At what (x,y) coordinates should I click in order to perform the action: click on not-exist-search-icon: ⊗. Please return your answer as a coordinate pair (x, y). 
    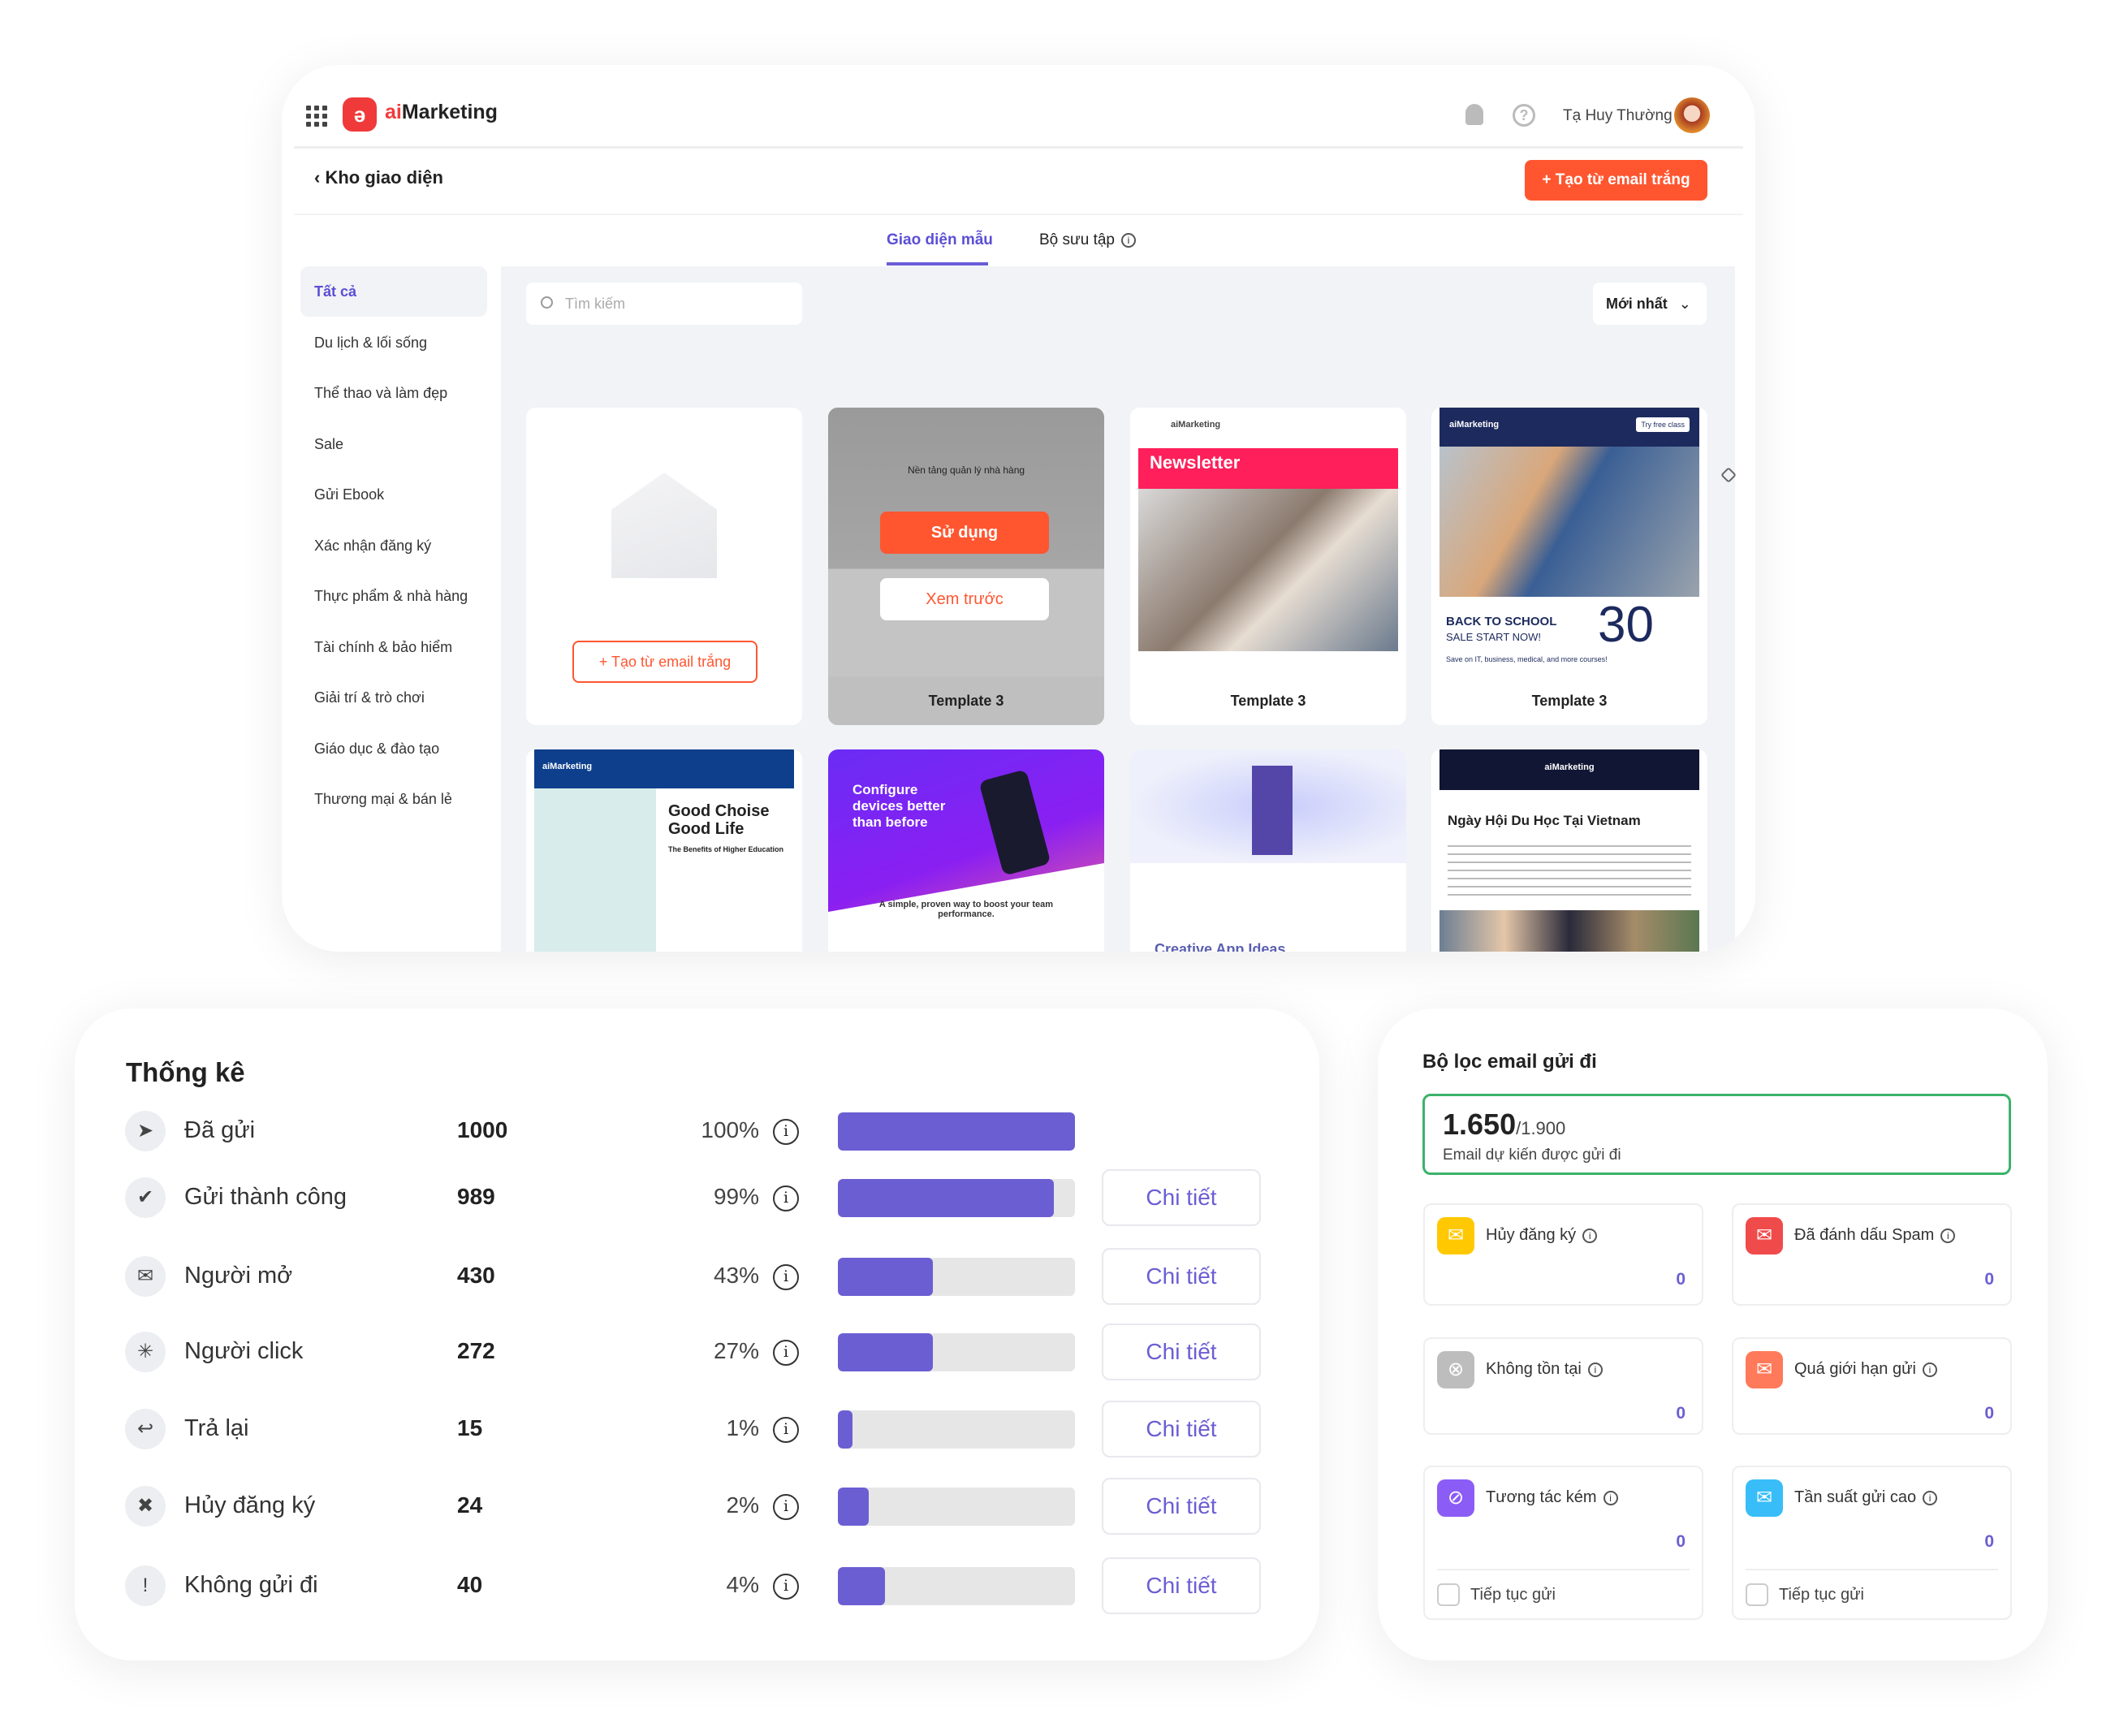
    Looking at the image, I should click on (1455, 1369).